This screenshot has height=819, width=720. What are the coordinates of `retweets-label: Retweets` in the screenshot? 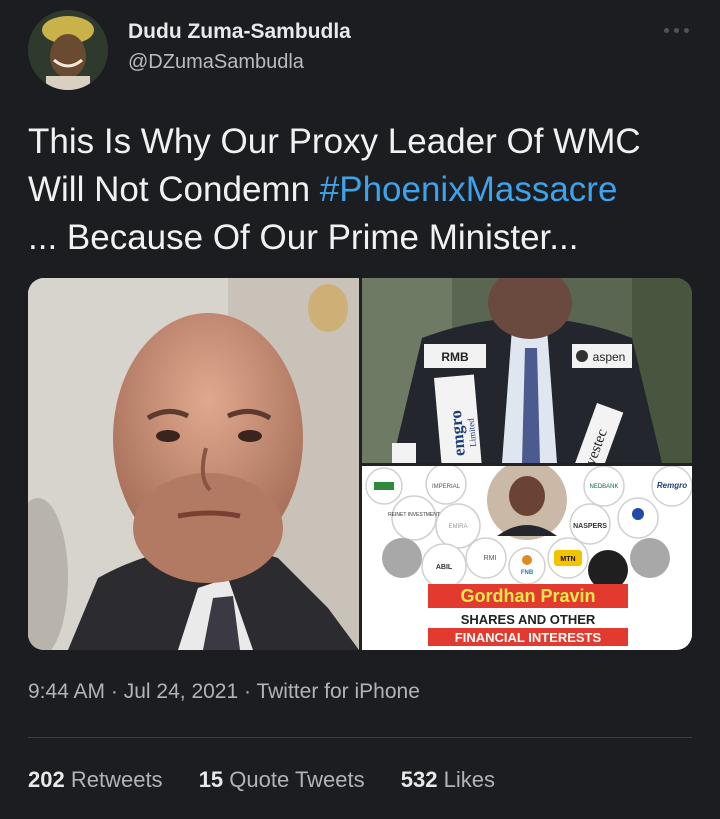 It's located at (116, 779).